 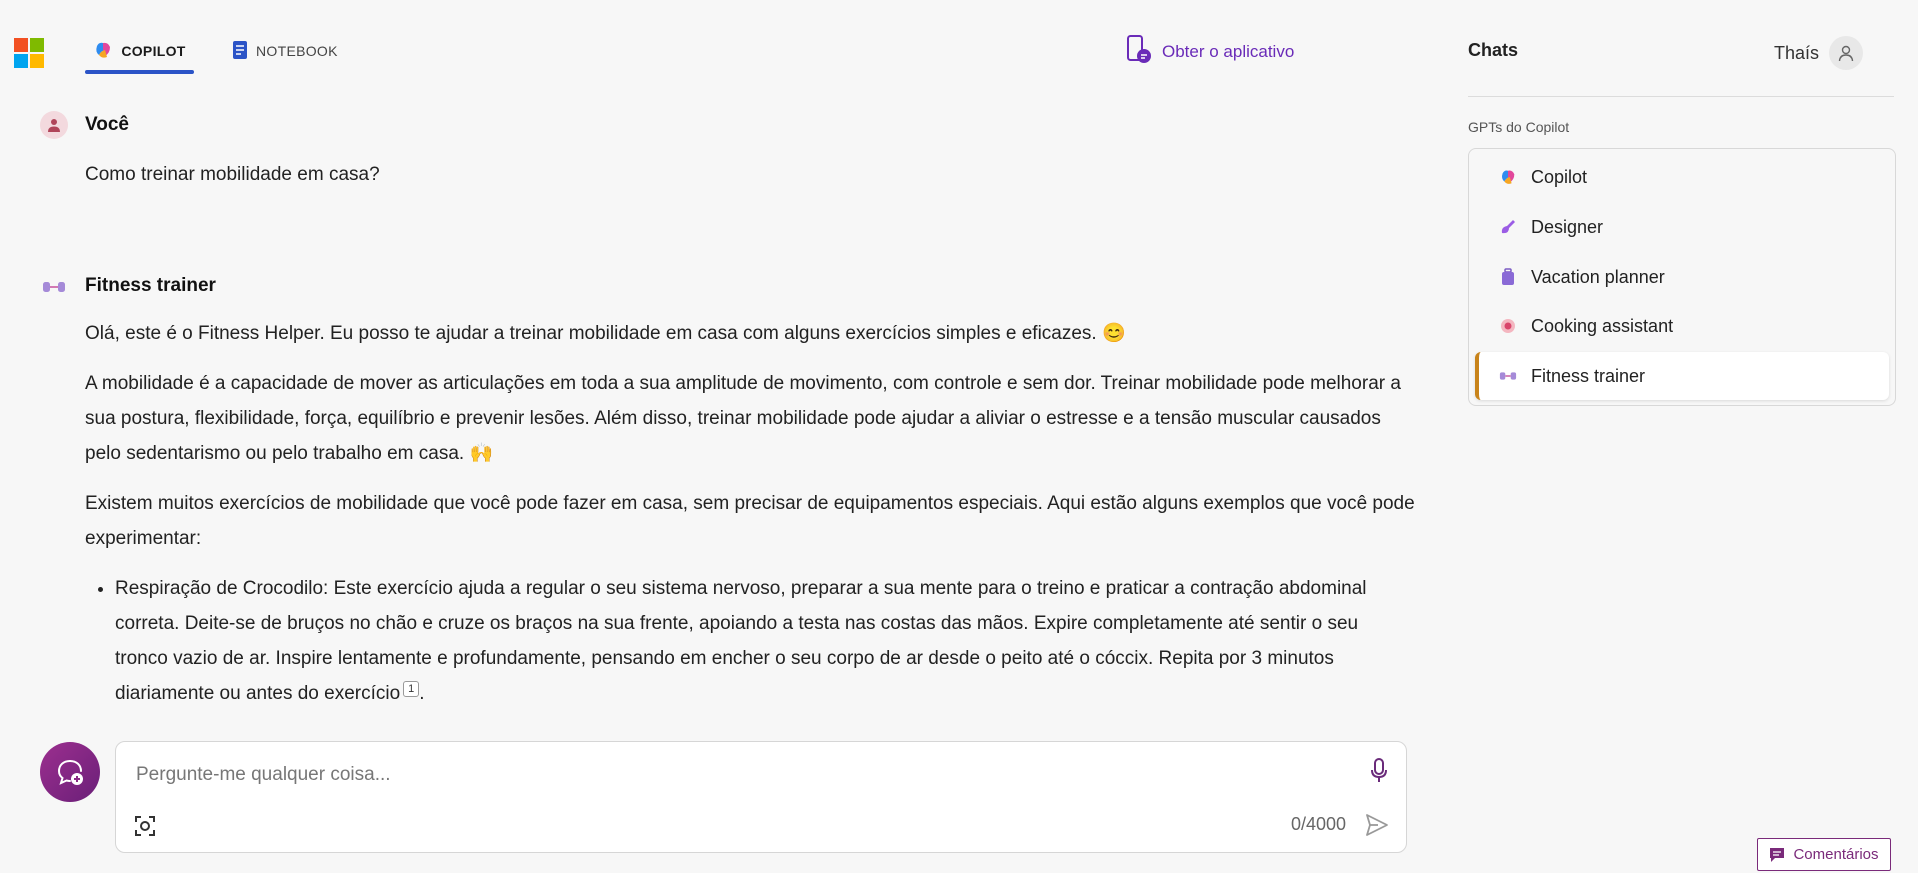 What do you see at coordinates (1228, 51) in the screenshot?
I see `get-app-label: Obter o aplicativo` at bounding box center [1228, 51].